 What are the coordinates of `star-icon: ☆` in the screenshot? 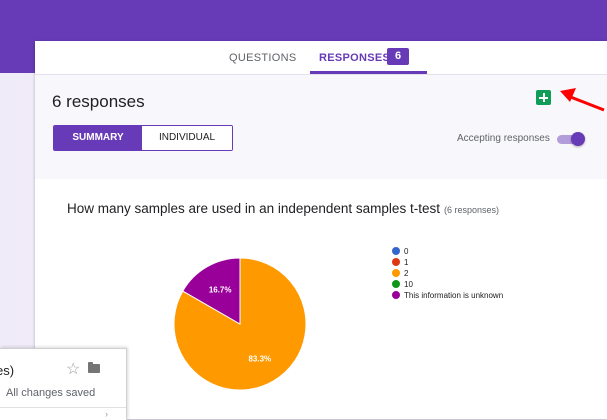 It's located at (73, 369).